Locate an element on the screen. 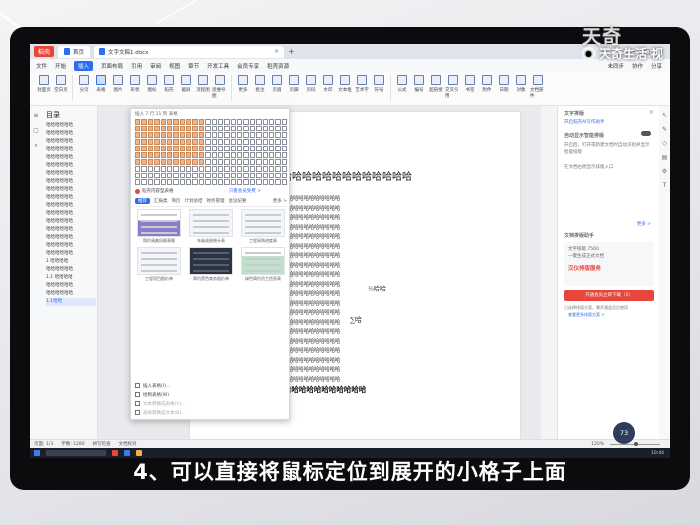 This screenshot has width=700, height=525. toc-item: 1.1哈哈 is located at coordinates (71, 302).